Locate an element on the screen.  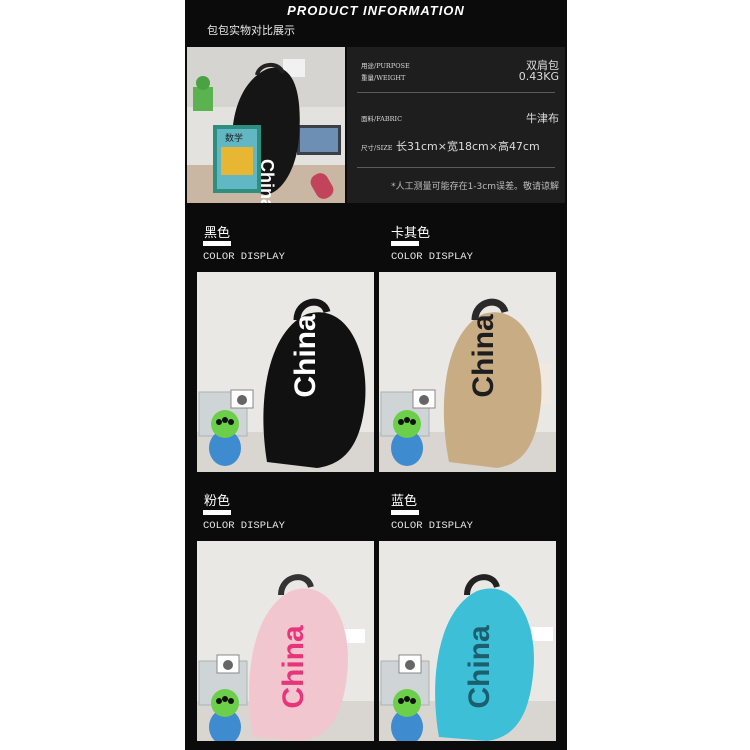
color-name-black: 黑色 is located at coordinates (217, 233).